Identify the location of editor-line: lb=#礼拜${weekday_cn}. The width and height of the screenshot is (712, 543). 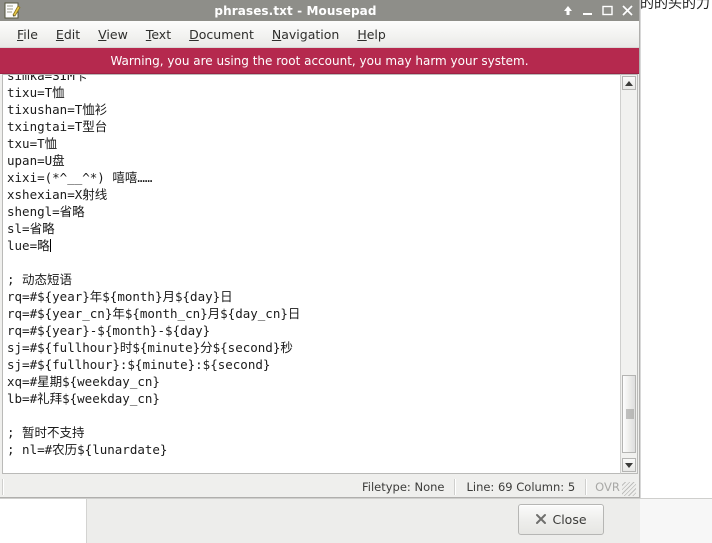
(313, 398).